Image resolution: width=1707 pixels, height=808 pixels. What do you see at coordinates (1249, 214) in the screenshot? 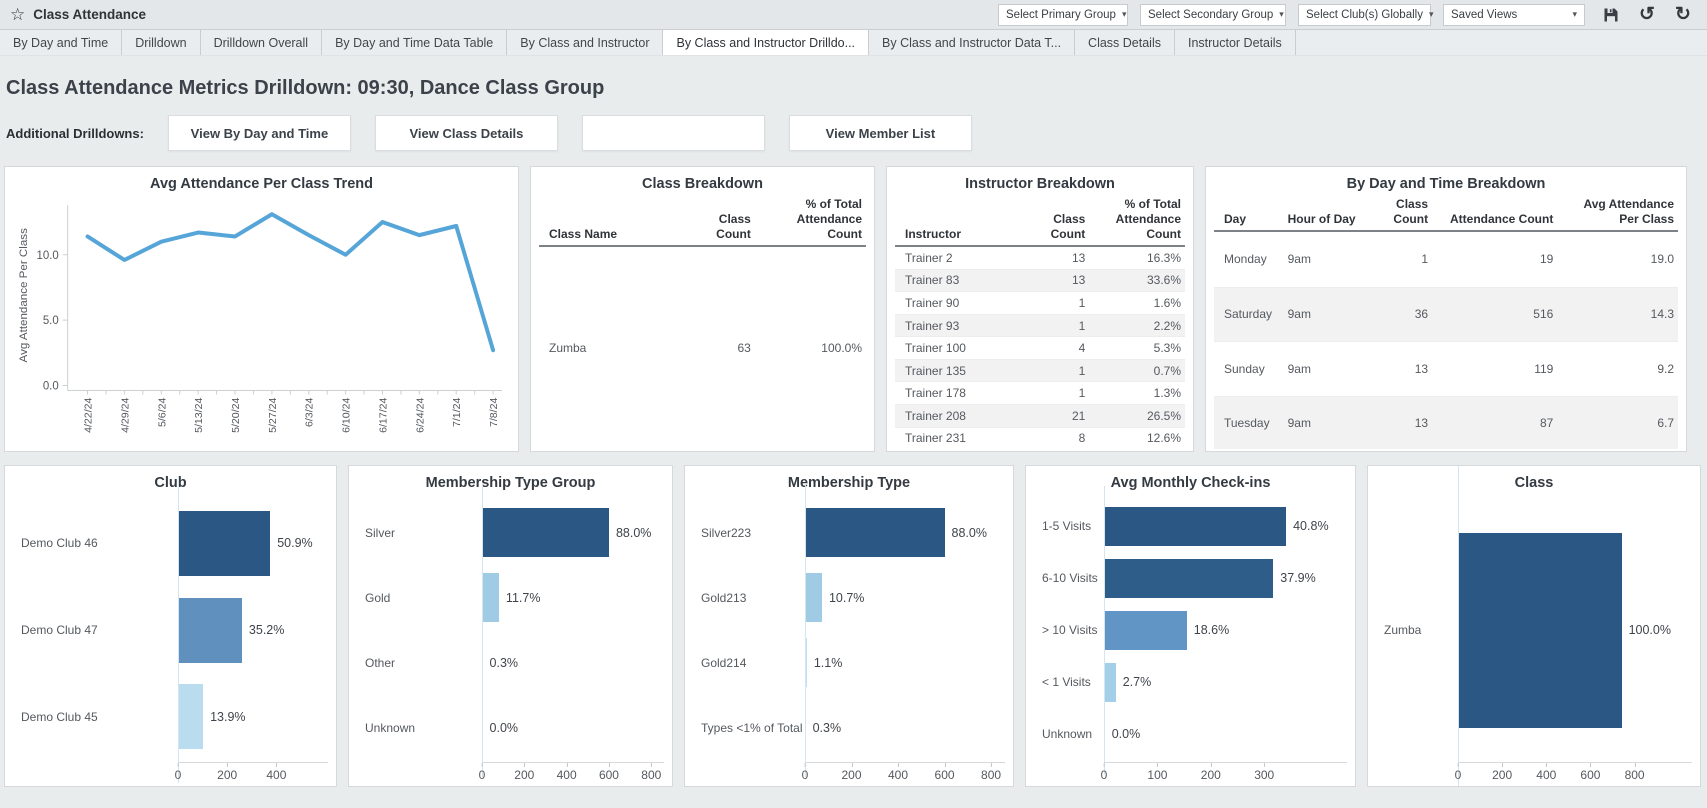
I see `column-header: Day` at bounding box center [1249, 214].